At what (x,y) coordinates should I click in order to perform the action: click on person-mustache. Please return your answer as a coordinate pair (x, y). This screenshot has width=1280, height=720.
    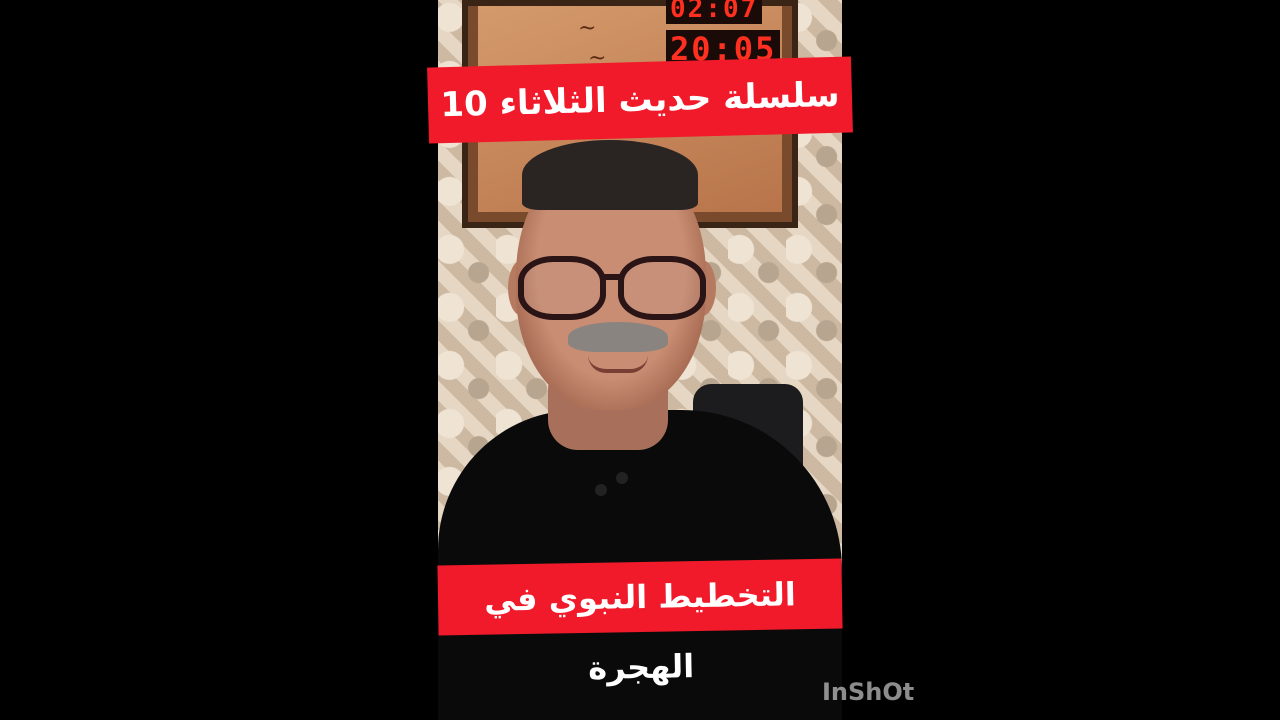
    Looking at the image, I should click on (618, 337).